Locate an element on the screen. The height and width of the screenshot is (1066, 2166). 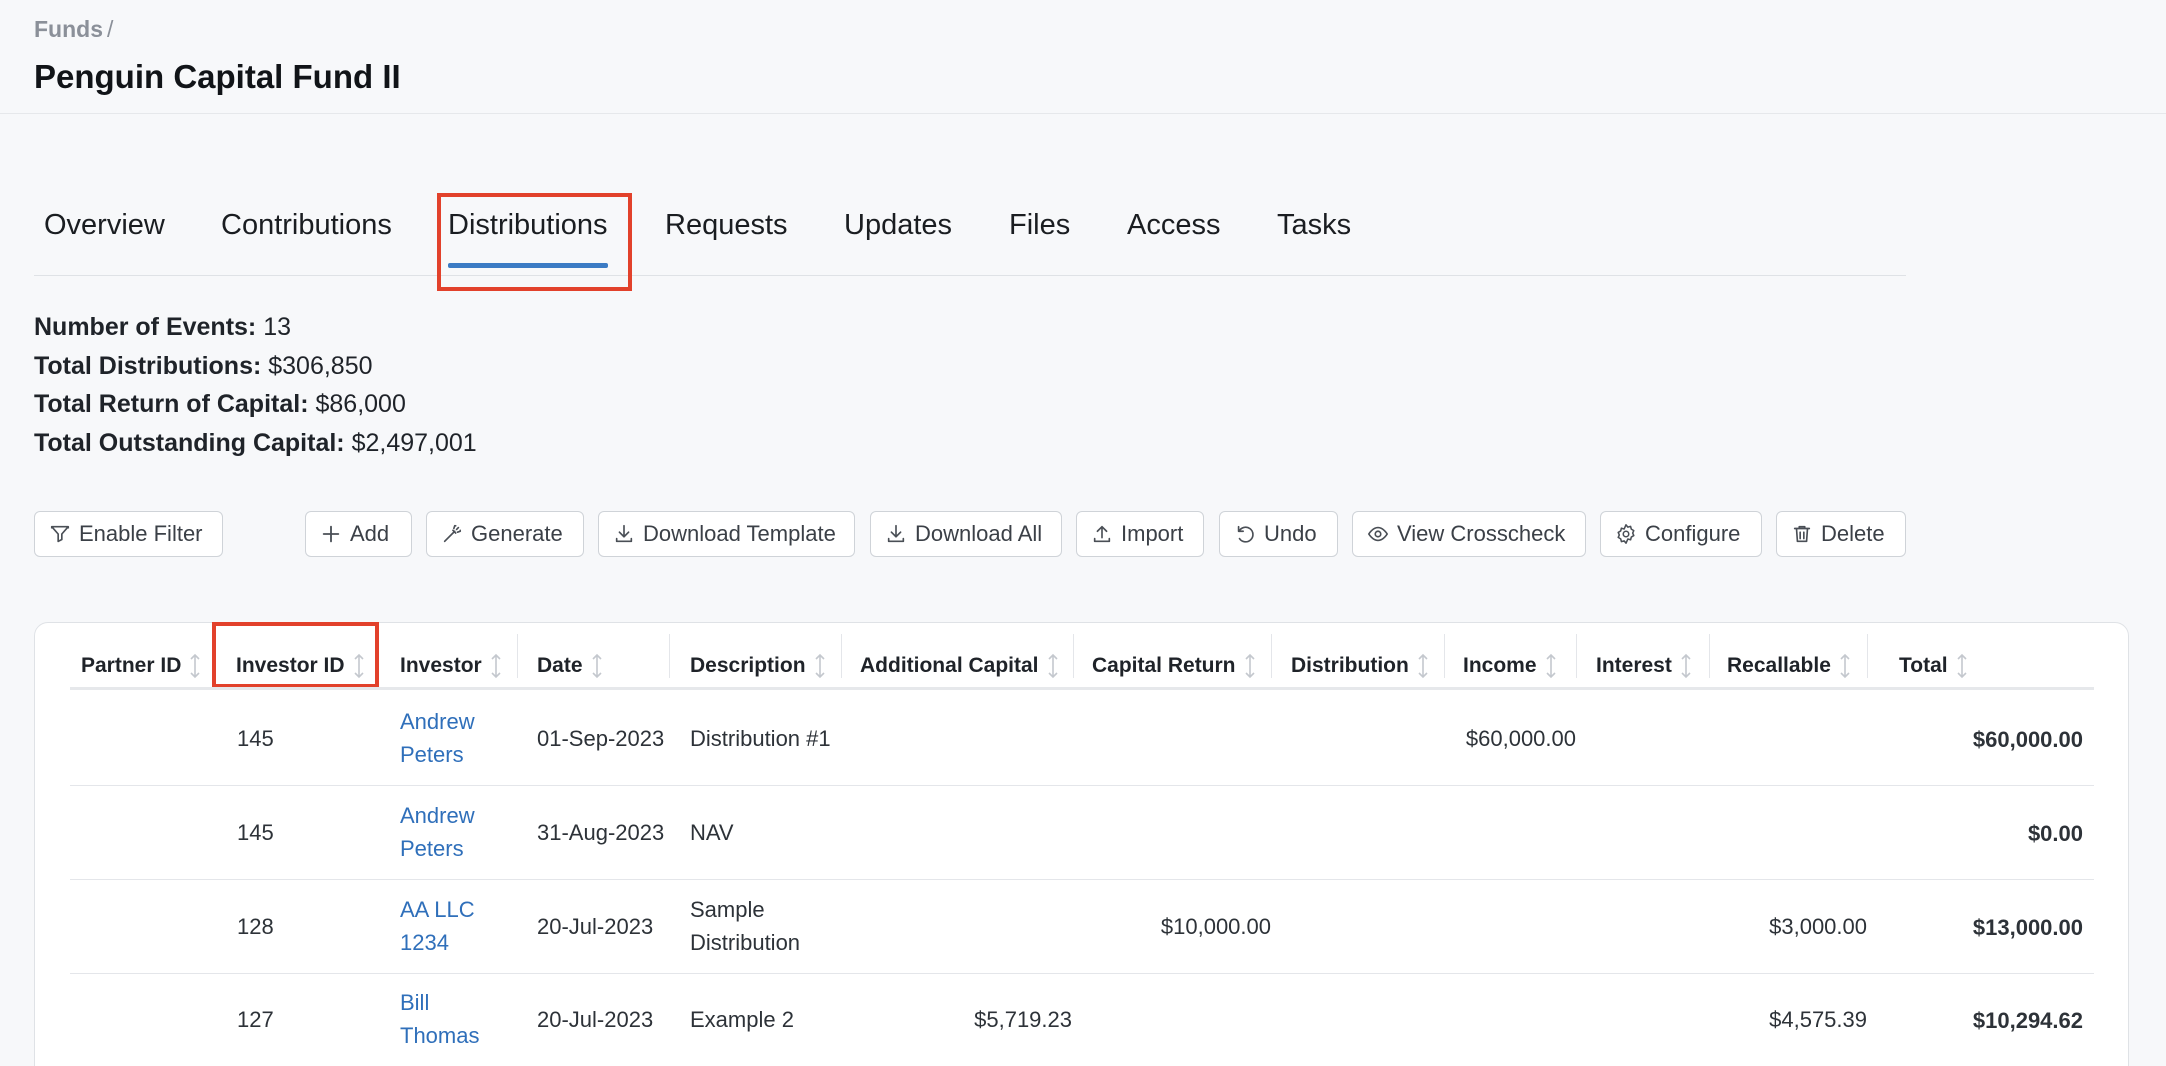
magic-wand-icon is located at coordinates (452, 534).